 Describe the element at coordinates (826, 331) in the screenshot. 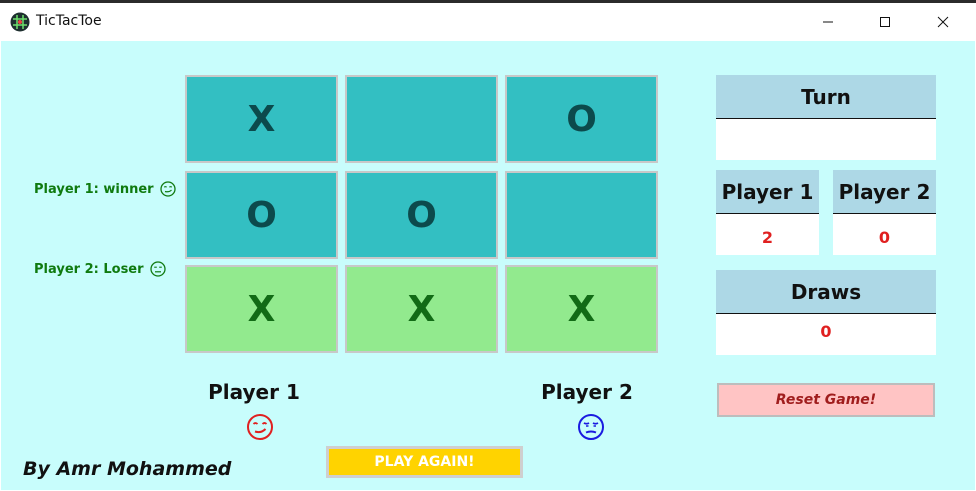

I see `draws-value: 0` at that location.